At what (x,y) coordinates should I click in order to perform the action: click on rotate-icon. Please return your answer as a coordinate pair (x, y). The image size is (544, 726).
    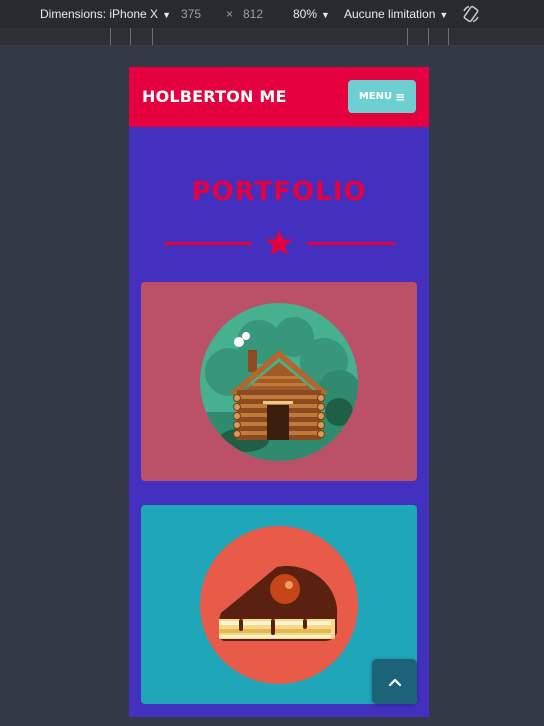
    Looking at the image, I should click on (471, 14).